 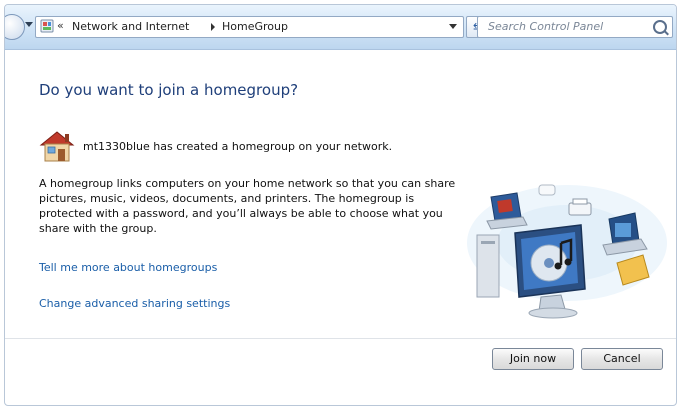 I want to click on tell-me-more-link: Tell me more about homegroups, so click(x=128, y=267).